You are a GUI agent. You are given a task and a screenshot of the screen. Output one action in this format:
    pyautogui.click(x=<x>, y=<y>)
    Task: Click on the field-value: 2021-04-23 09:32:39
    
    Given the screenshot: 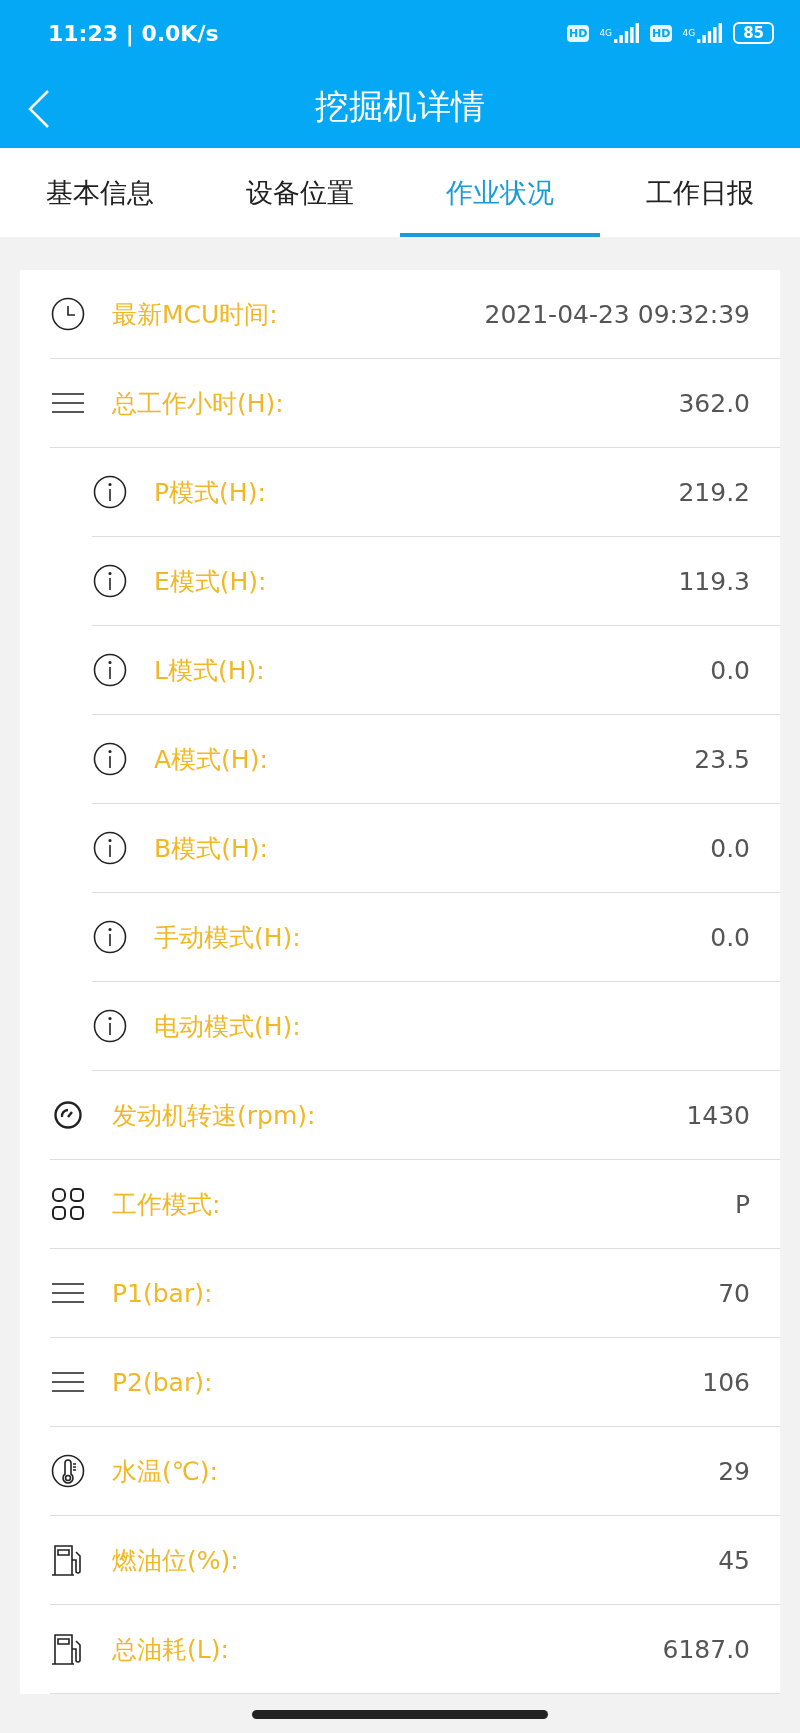 What is the action you would take?
    pyautogui.click(x=617, y=314)
    